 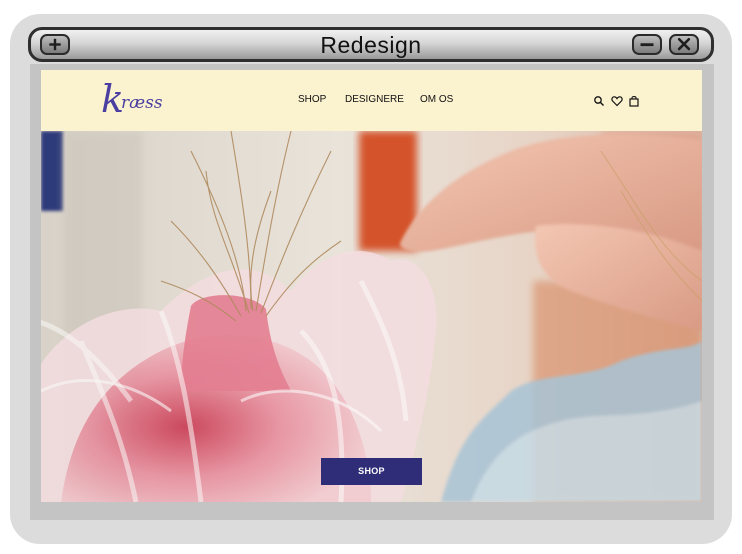 I want to click on minimize-icon, so click(x=647, y=44).